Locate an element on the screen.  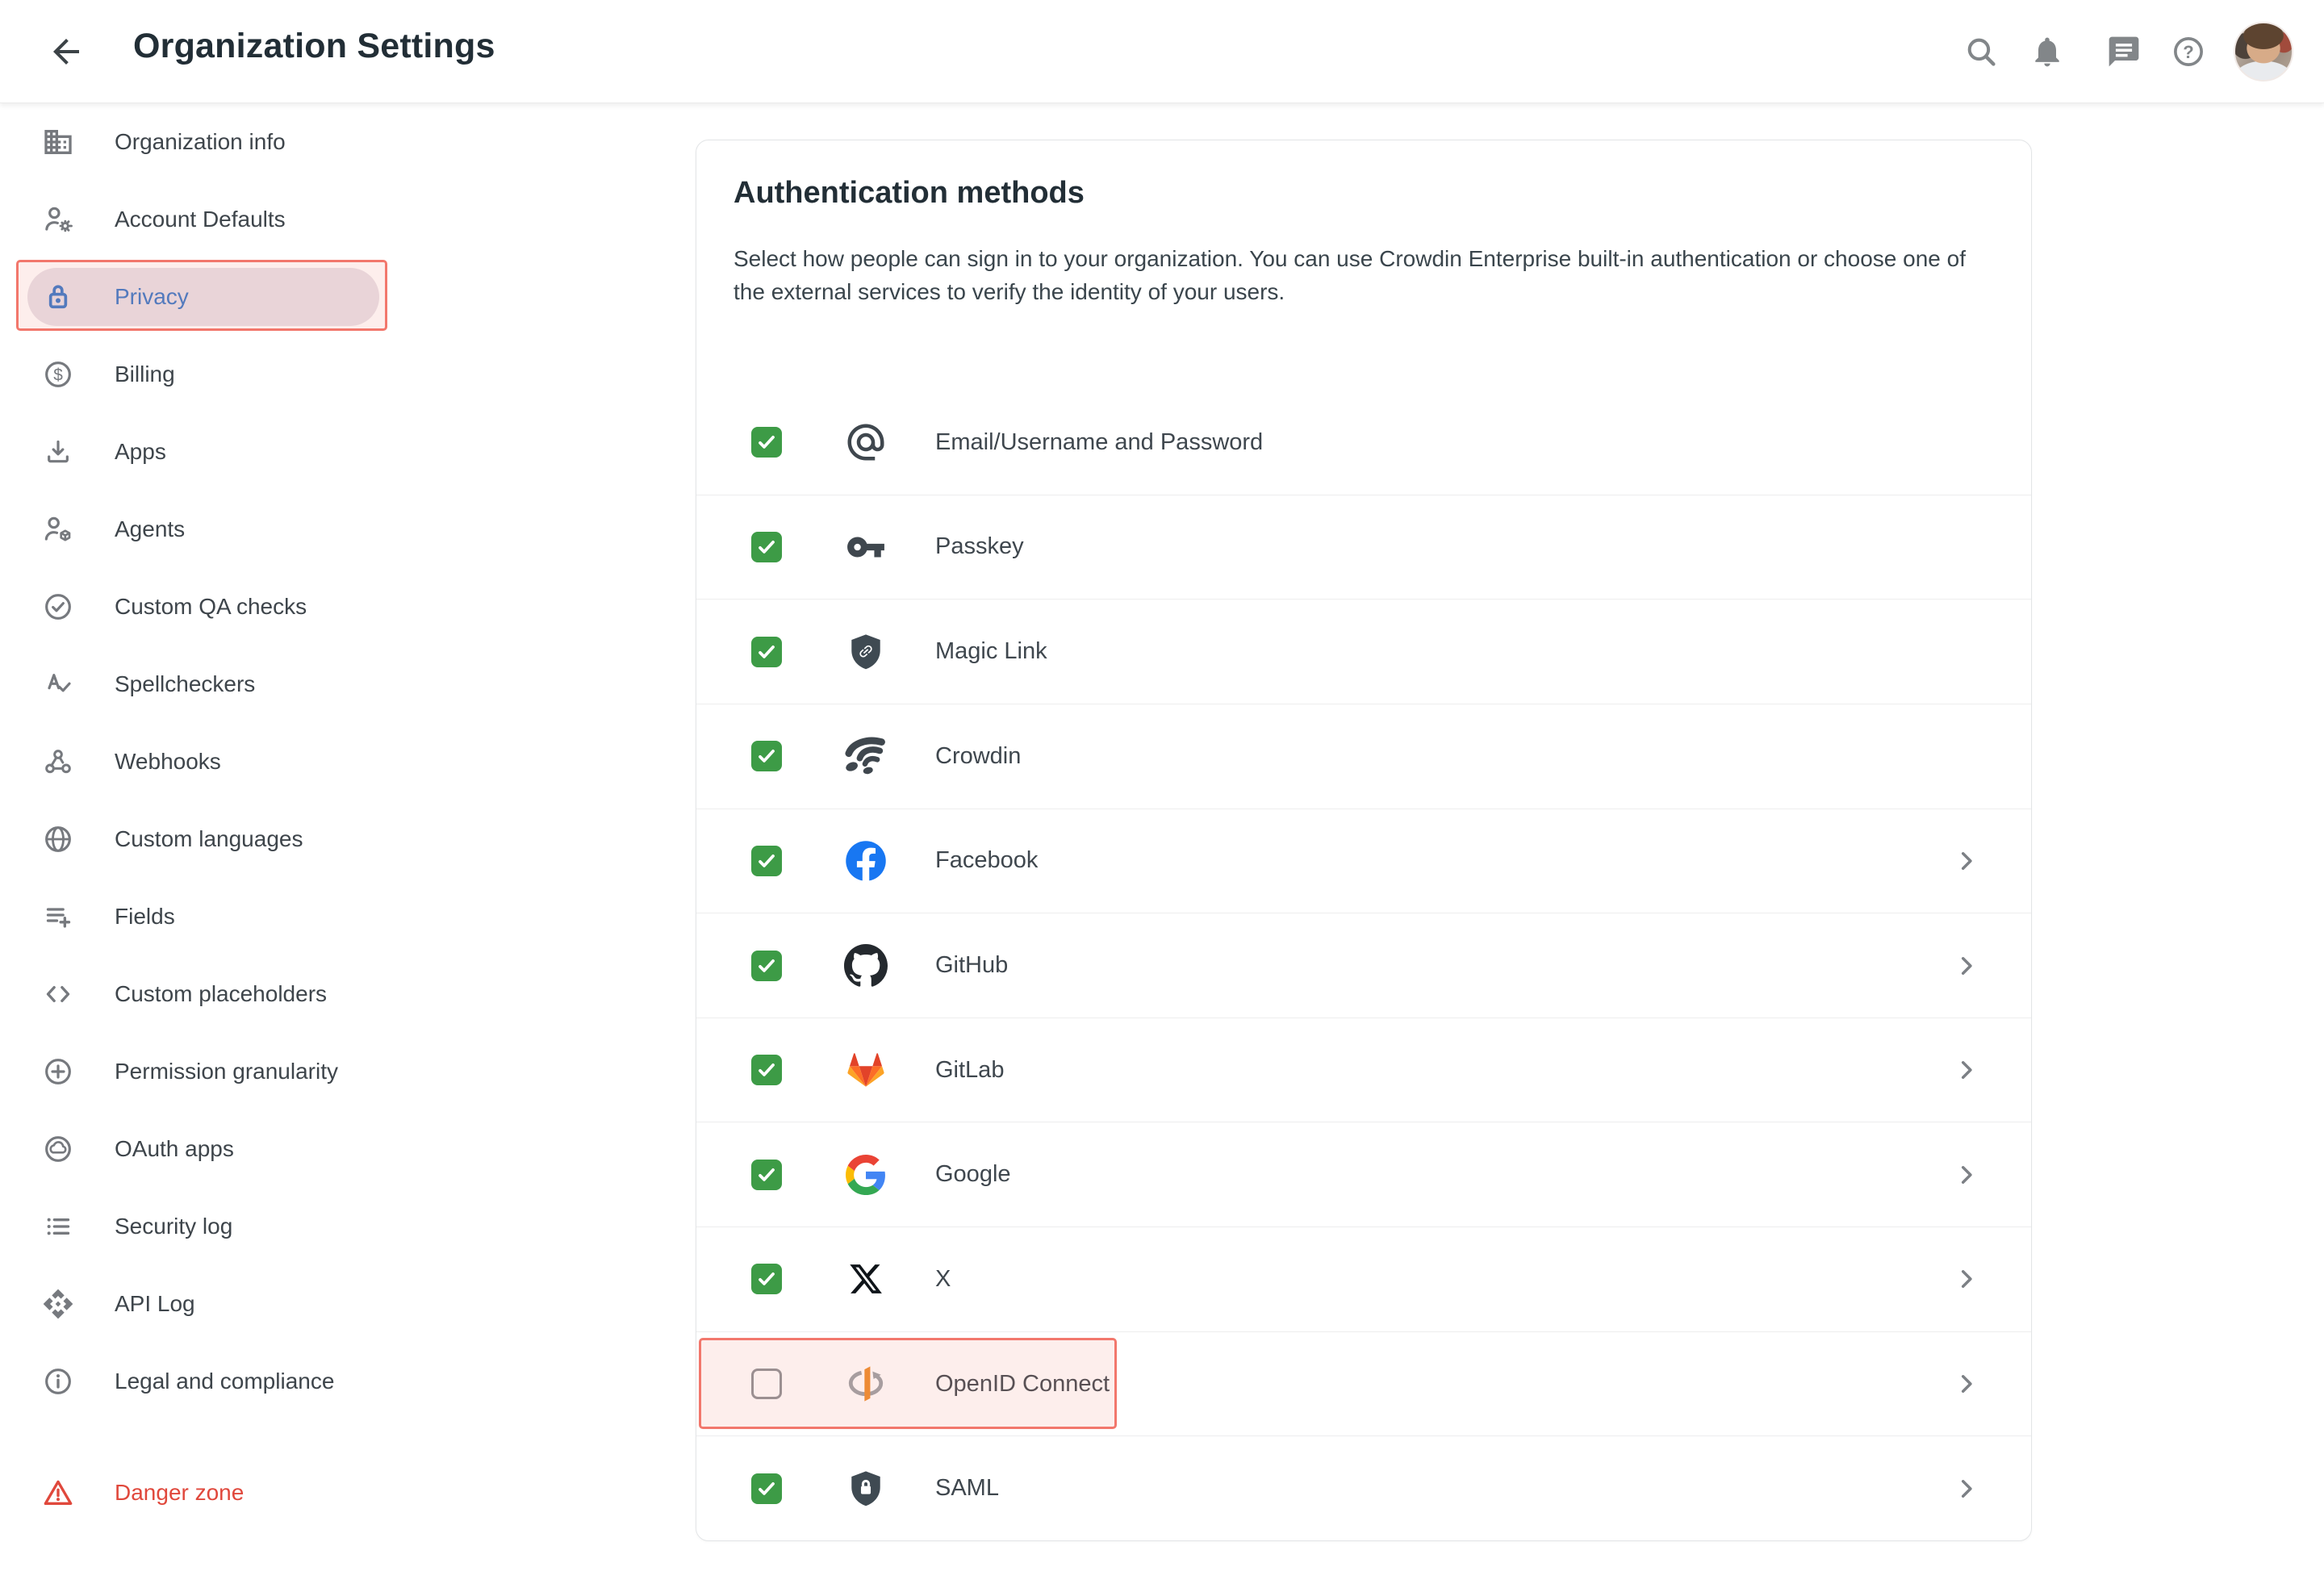
gitlab-icon is located at coordinates (865, 1070).